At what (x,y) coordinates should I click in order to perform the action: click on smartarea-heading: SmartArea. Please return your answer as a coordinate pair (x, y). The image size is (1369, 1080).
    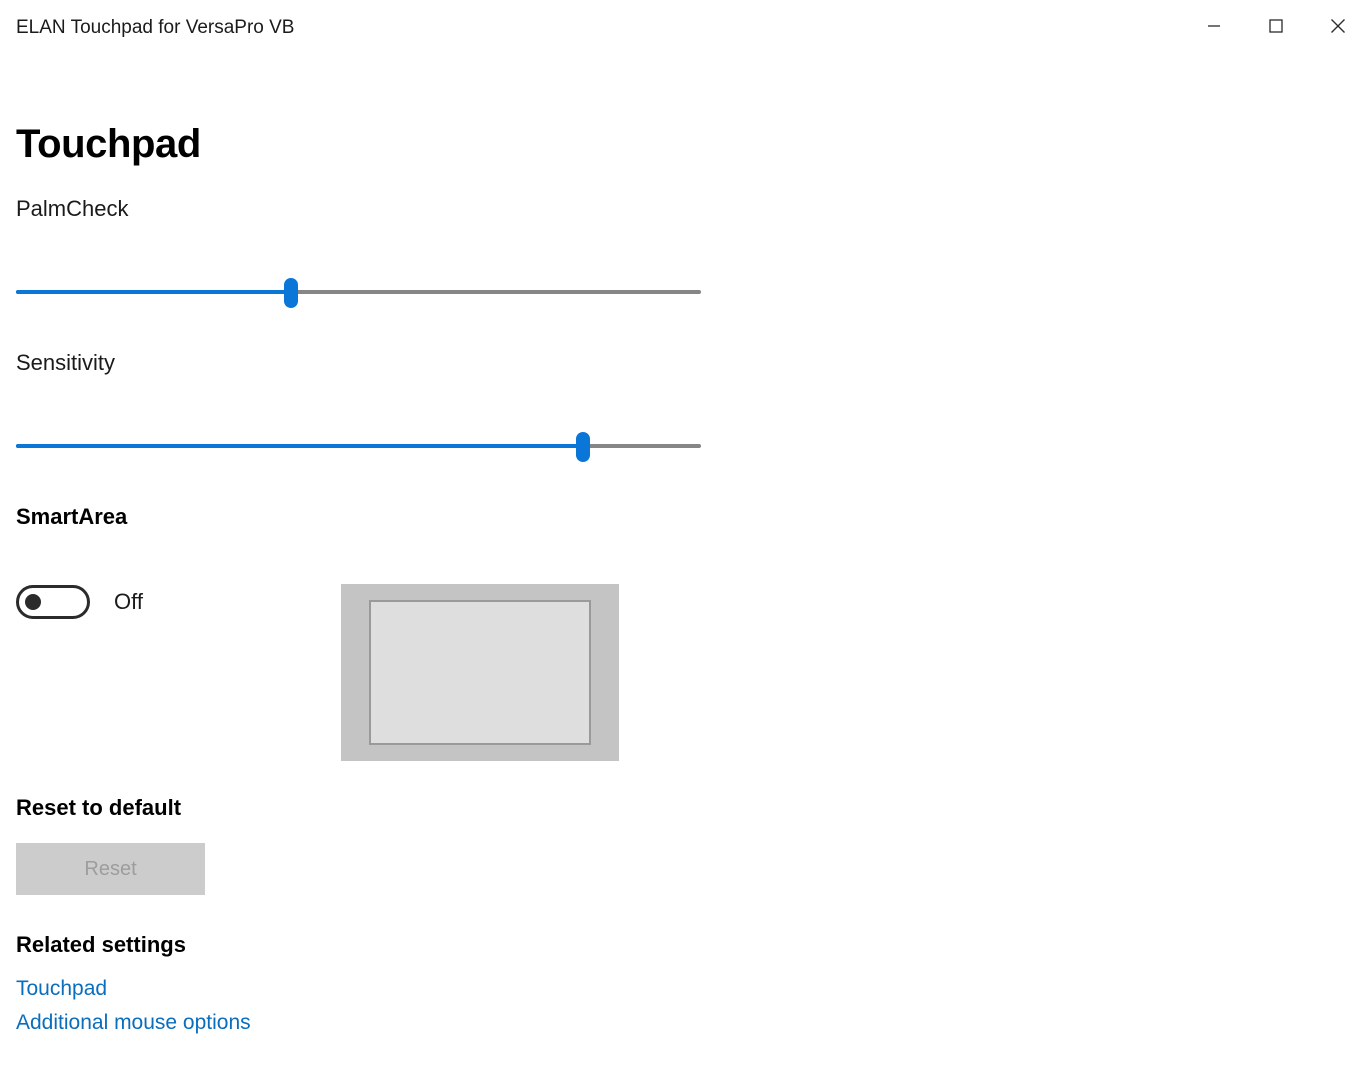
    Looking at the image, I should click on (72, 516).